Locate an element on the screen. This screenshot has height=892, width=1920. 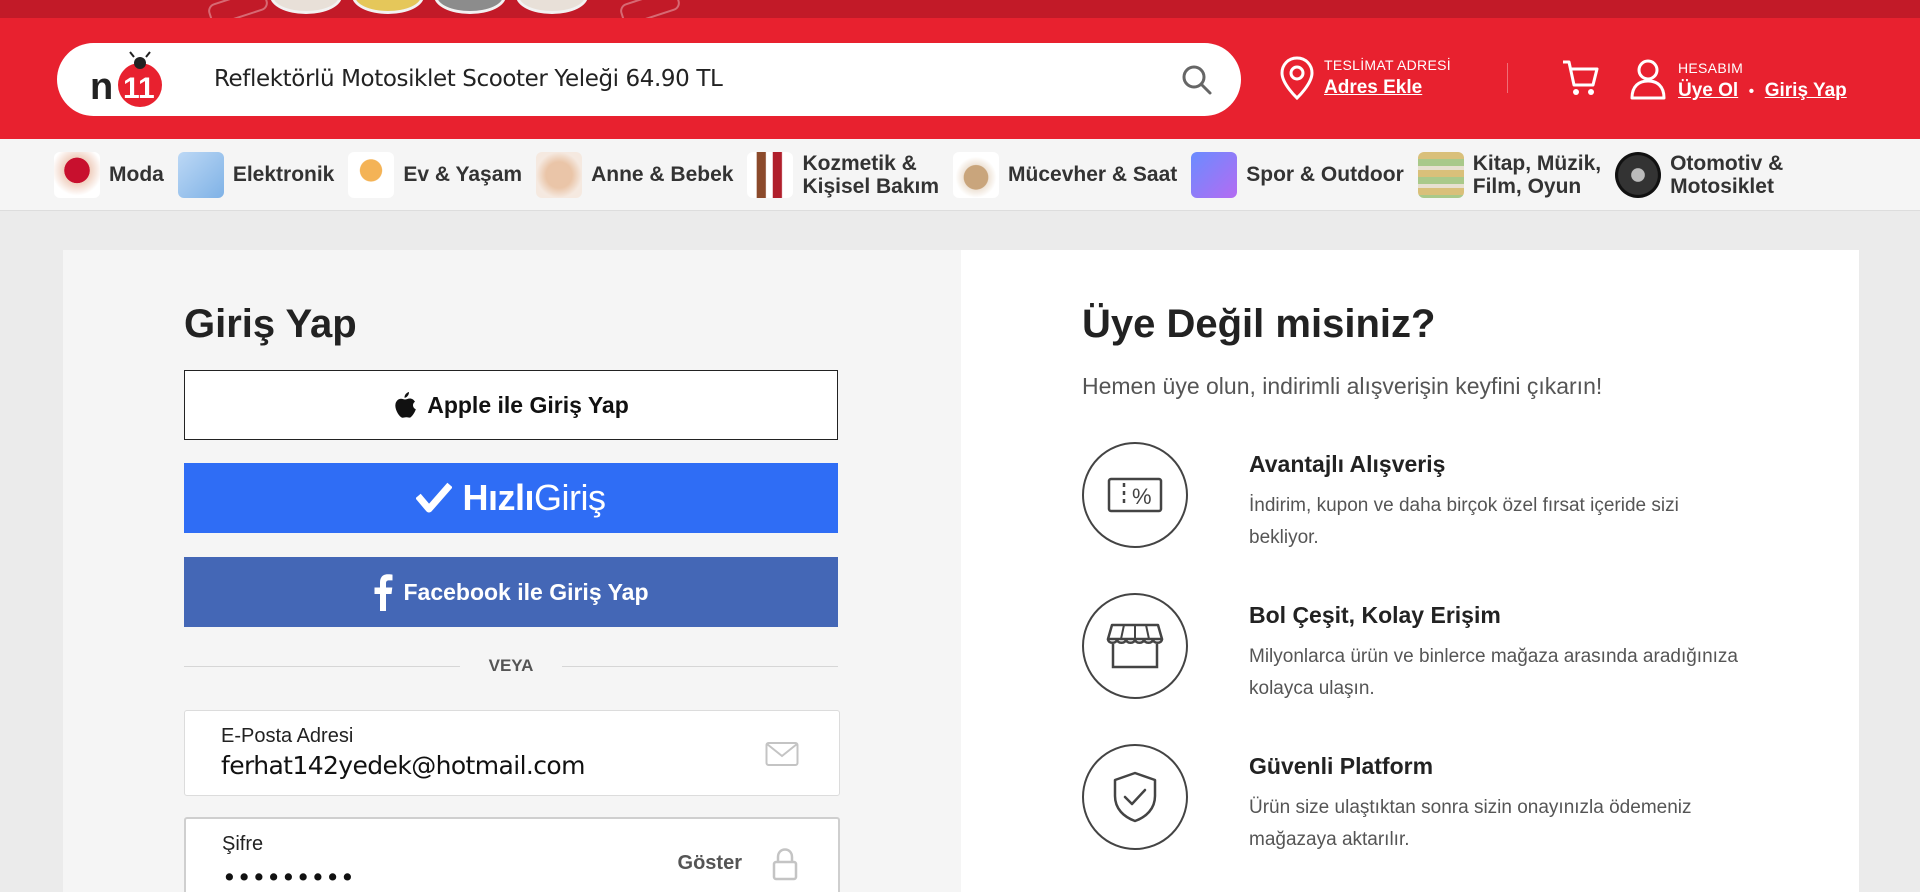
checkmark-icon is located at coordinates (434, 497).